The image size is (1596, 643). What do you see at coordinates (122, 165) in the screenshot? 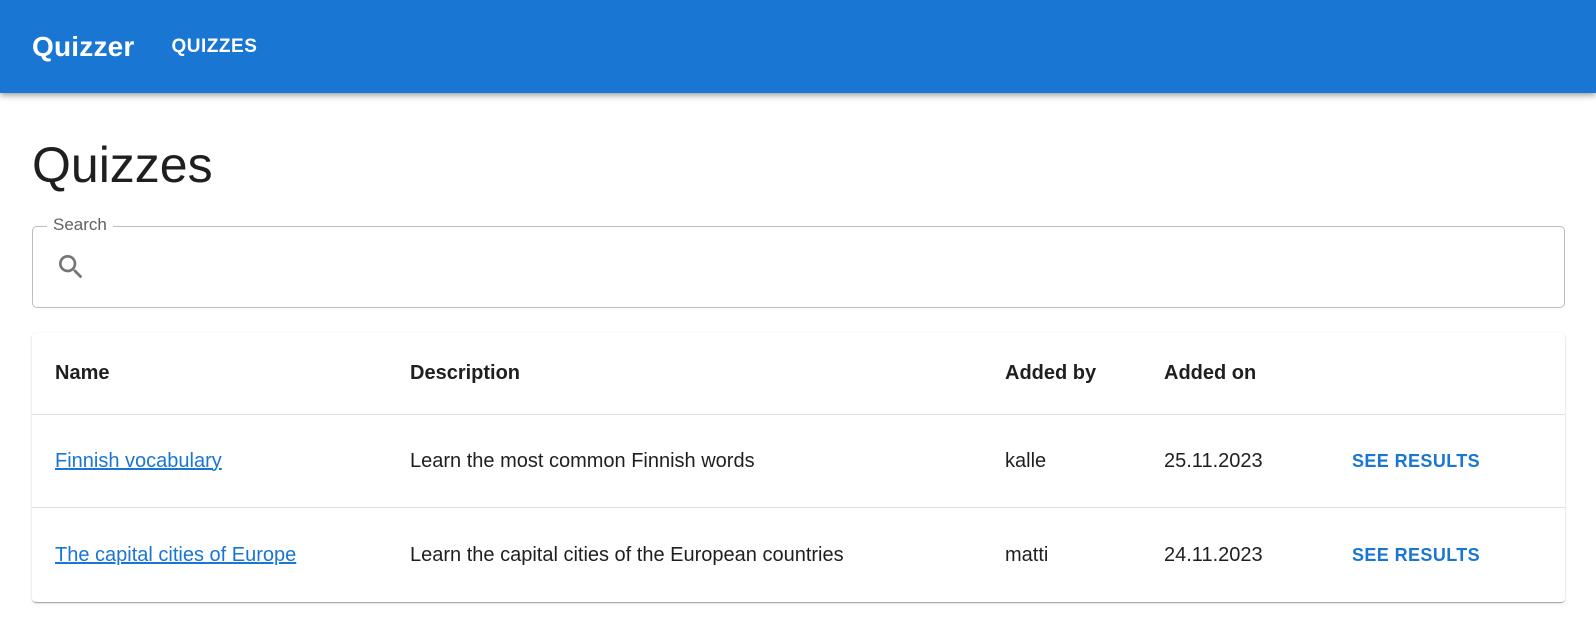
I see `page-title: Quizzes` at bounding box center [122, 165].